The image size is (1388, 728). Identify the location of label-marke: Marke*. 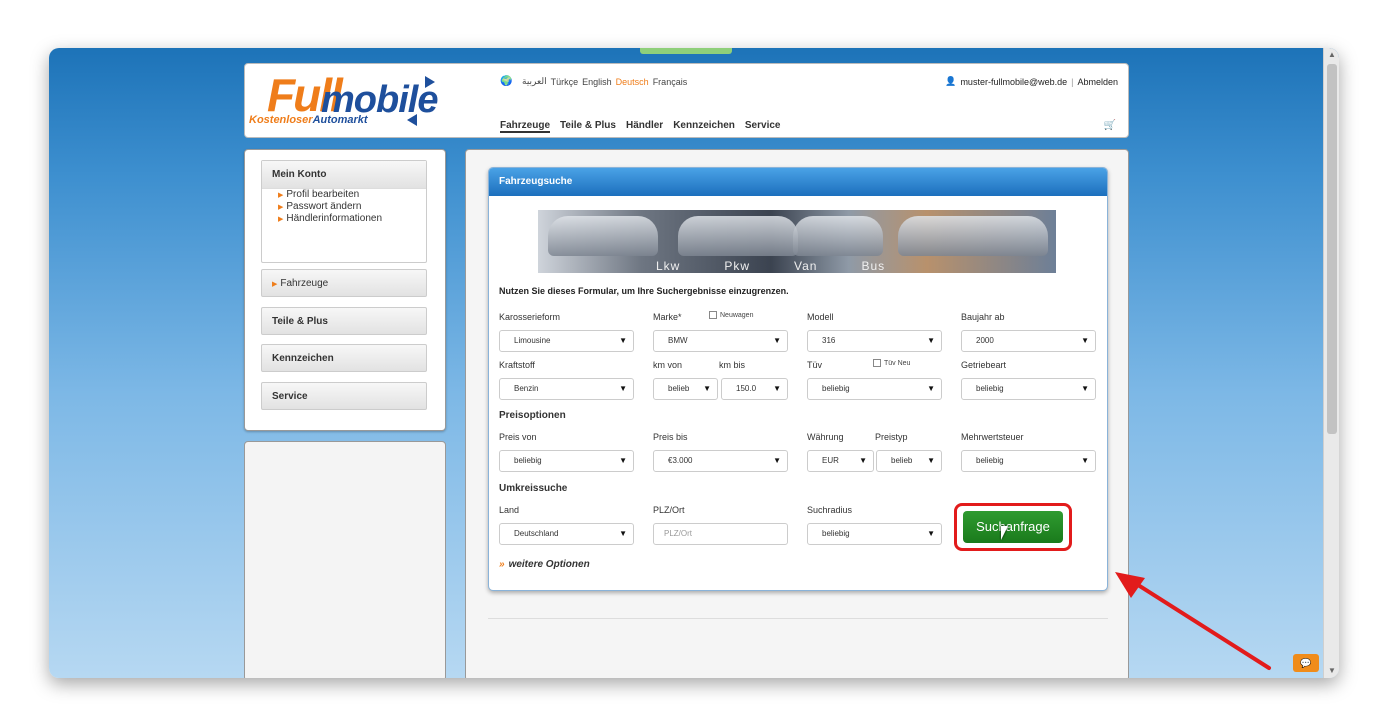
(667, 317).